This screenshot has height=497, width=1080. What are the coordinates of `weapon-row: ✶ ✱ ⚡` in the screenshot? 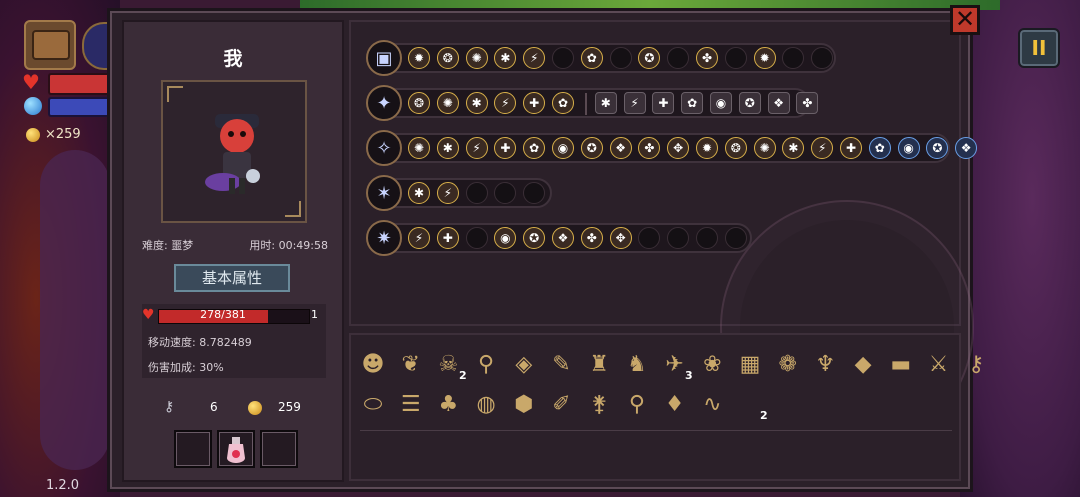 It's located at (459, 193).